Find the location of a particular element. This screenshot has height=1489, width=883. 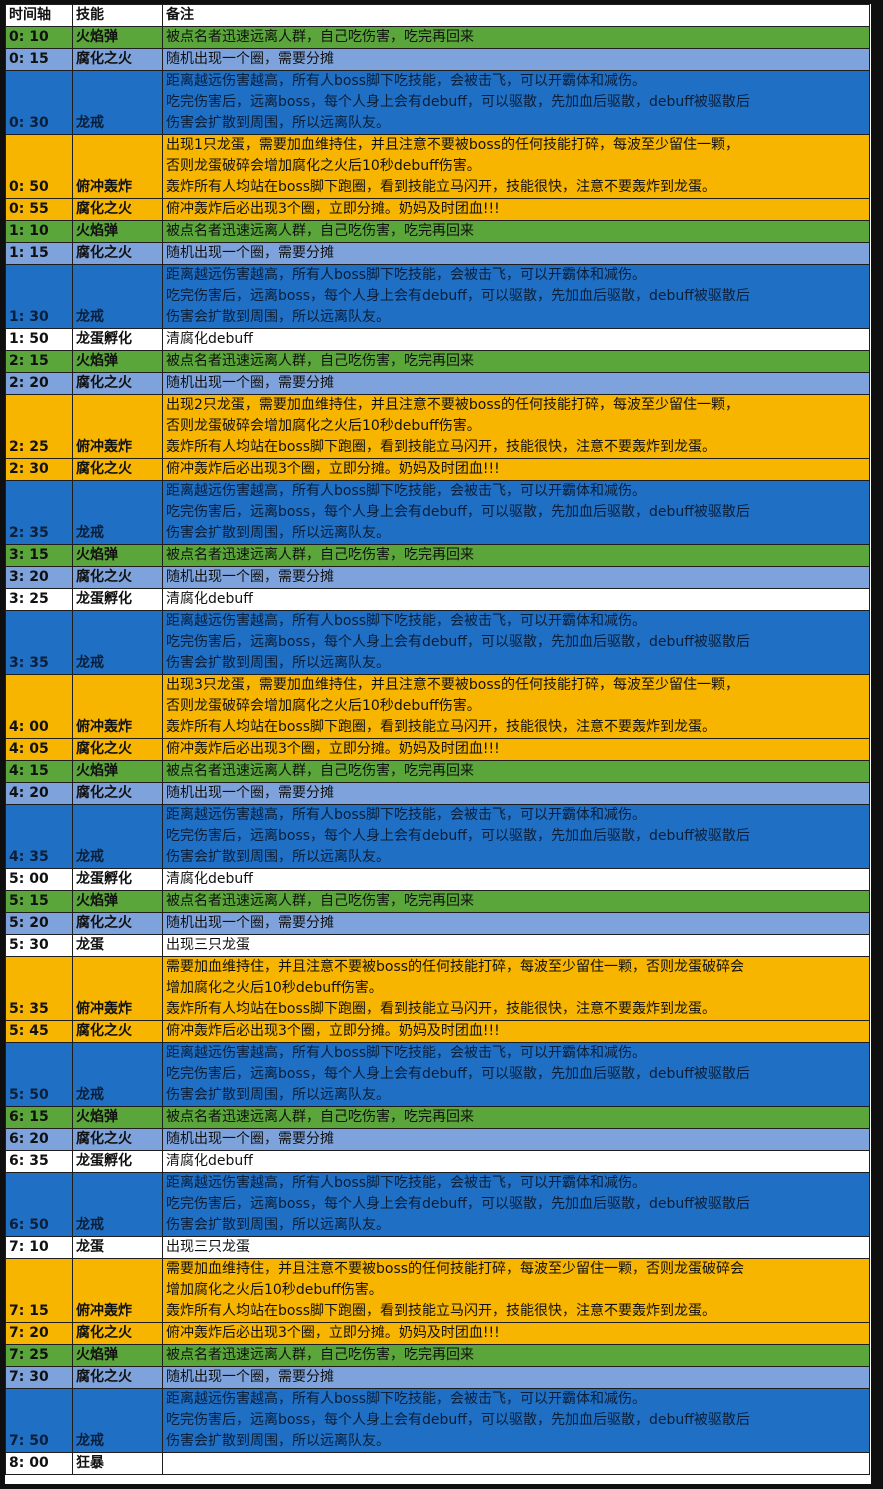

time-cell: 5: 45 is located at coordinates (39, 1031).